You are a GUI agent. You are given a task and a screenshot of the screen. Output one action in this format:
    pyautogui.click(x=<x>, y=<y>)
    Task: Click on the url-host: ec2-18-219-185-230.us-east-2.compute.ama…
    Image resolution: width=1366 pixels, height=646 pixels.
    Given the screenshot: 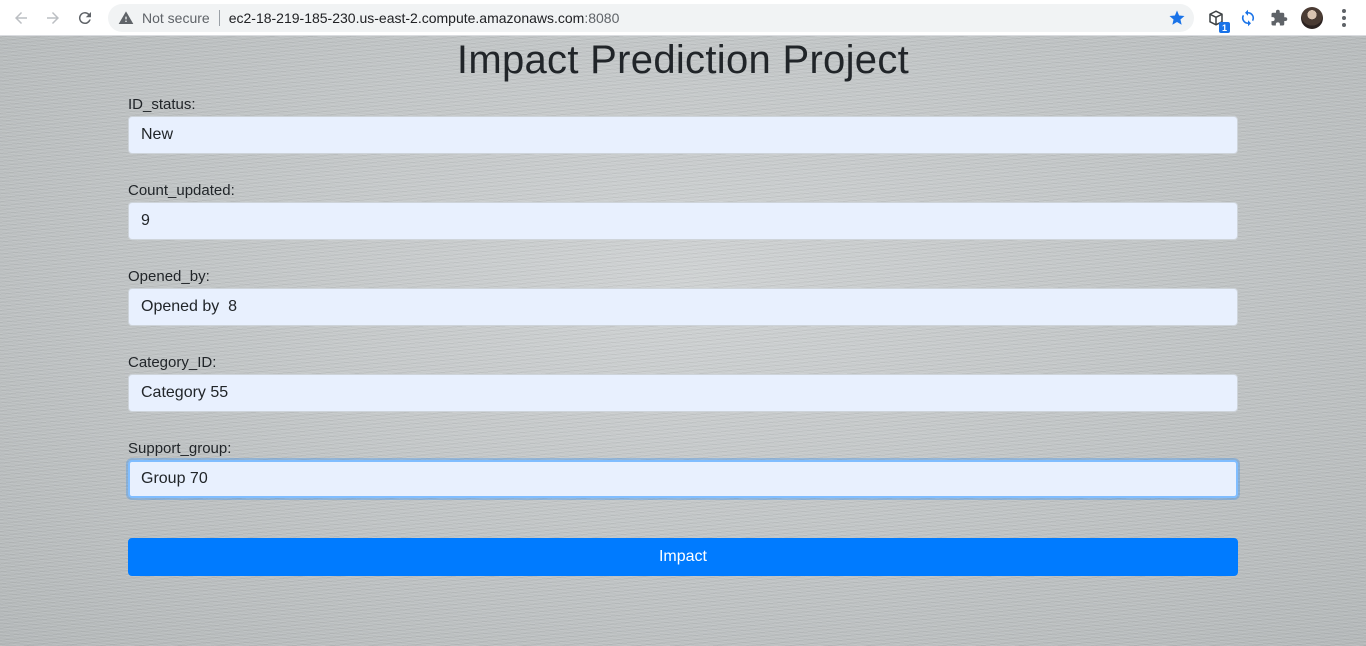 What is the action you would take?
    pyautogui.click(x=406, y=18)
    